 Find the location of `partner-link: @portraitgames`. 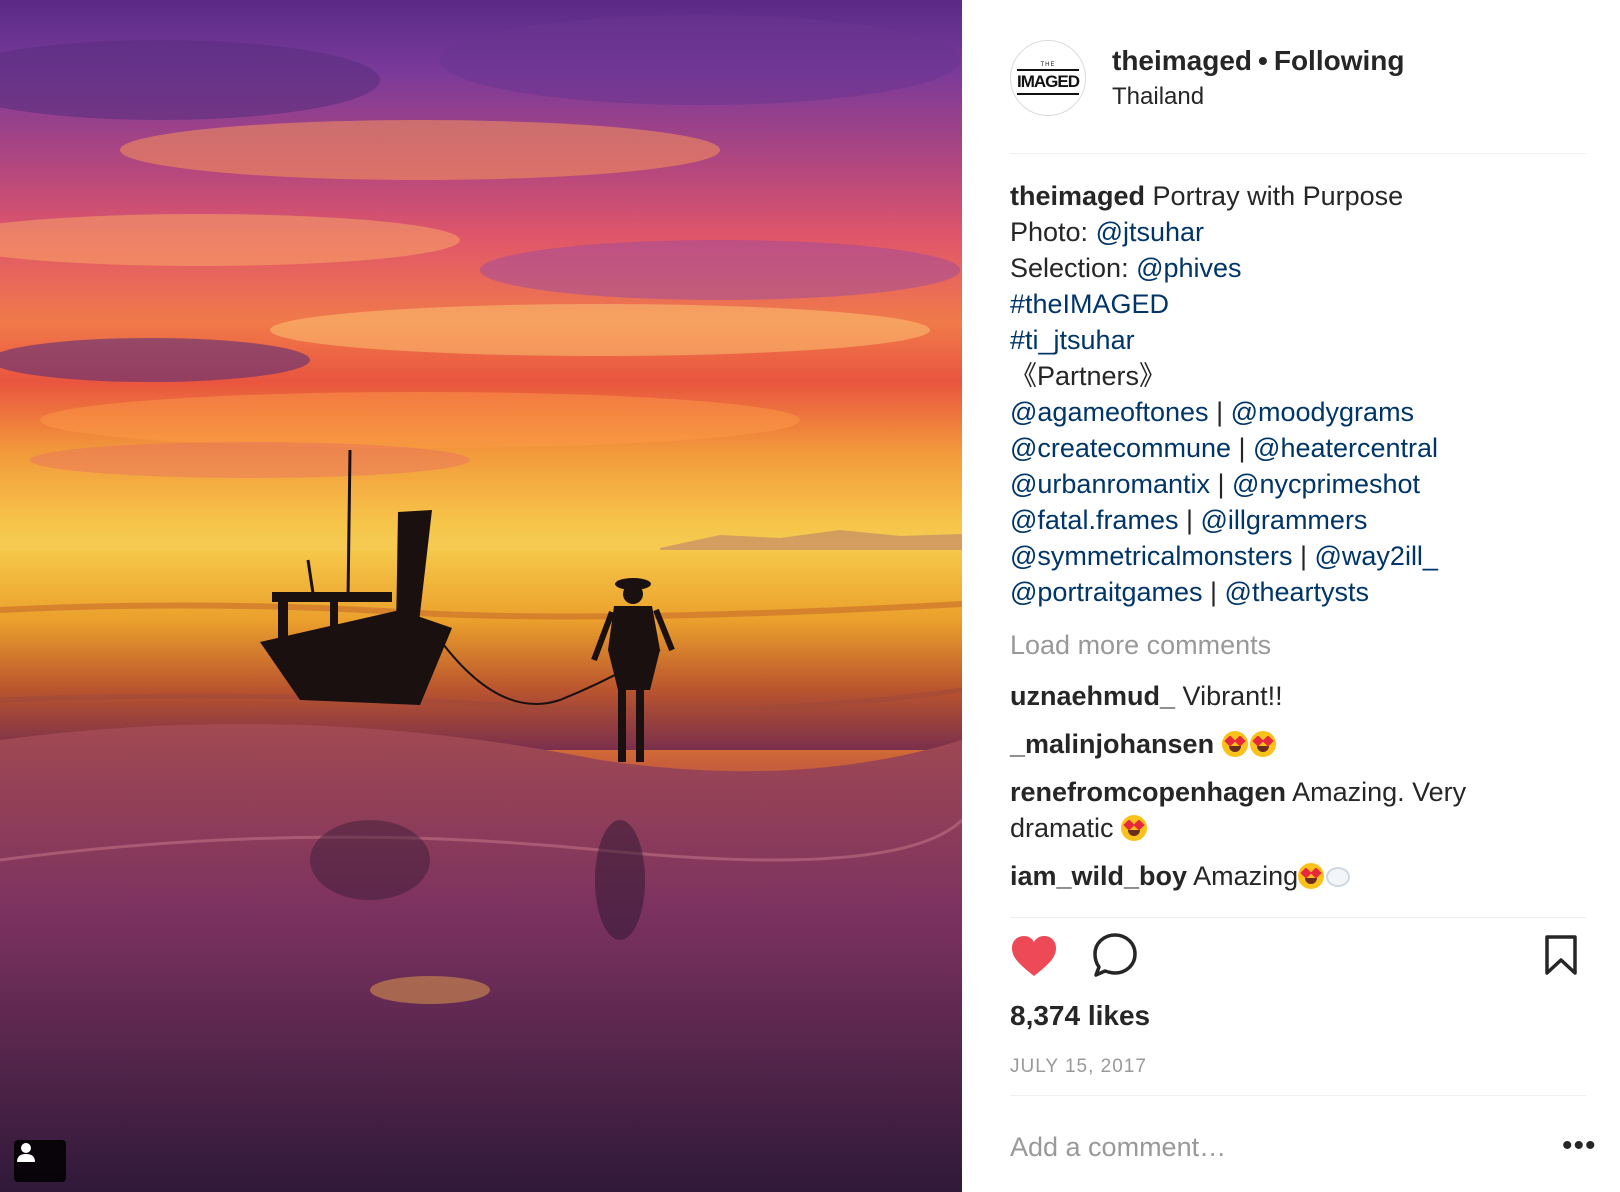

partner-link: @portraitgames is located at coordinates (1106, 592).